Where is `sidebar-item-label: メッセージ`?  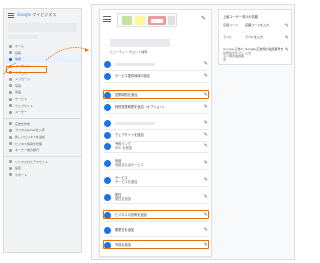
sidebar-item-label: メッセージ is located at coordinates (22, 79).